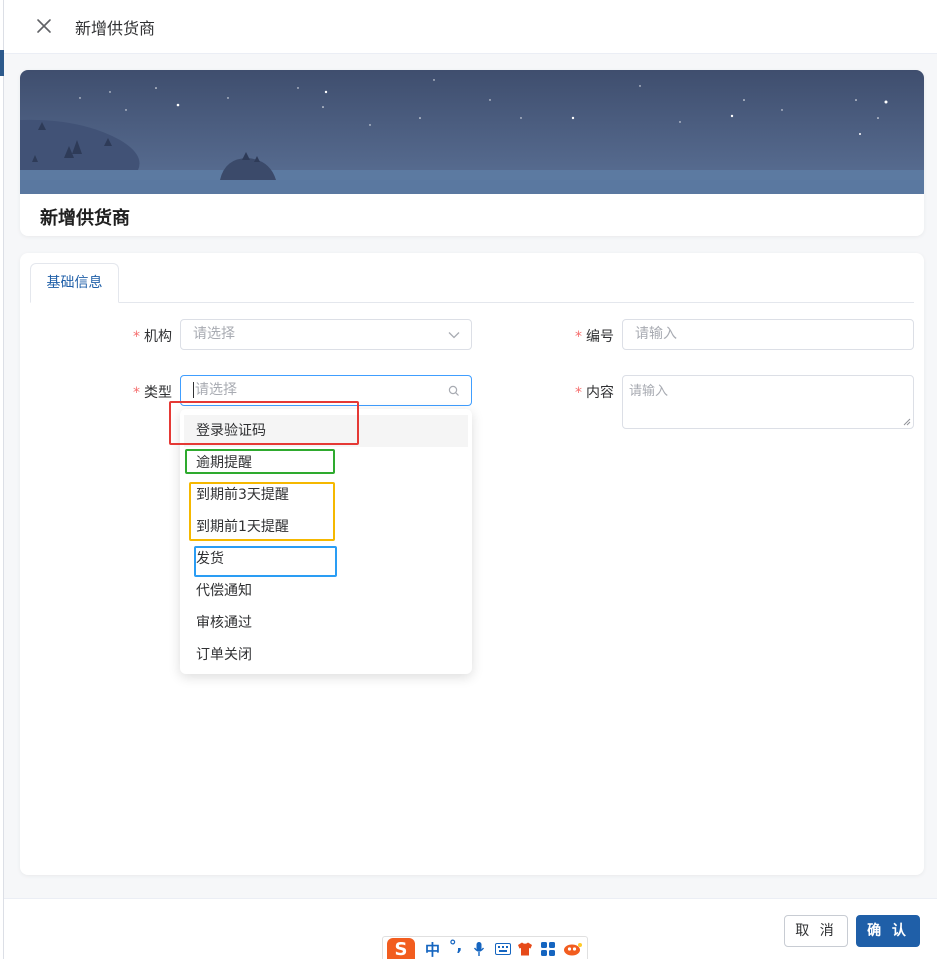 The height and width of the screenshot is (959, 937). I want to click on ime-punctuation-toggle: °,, so click(455, 946).